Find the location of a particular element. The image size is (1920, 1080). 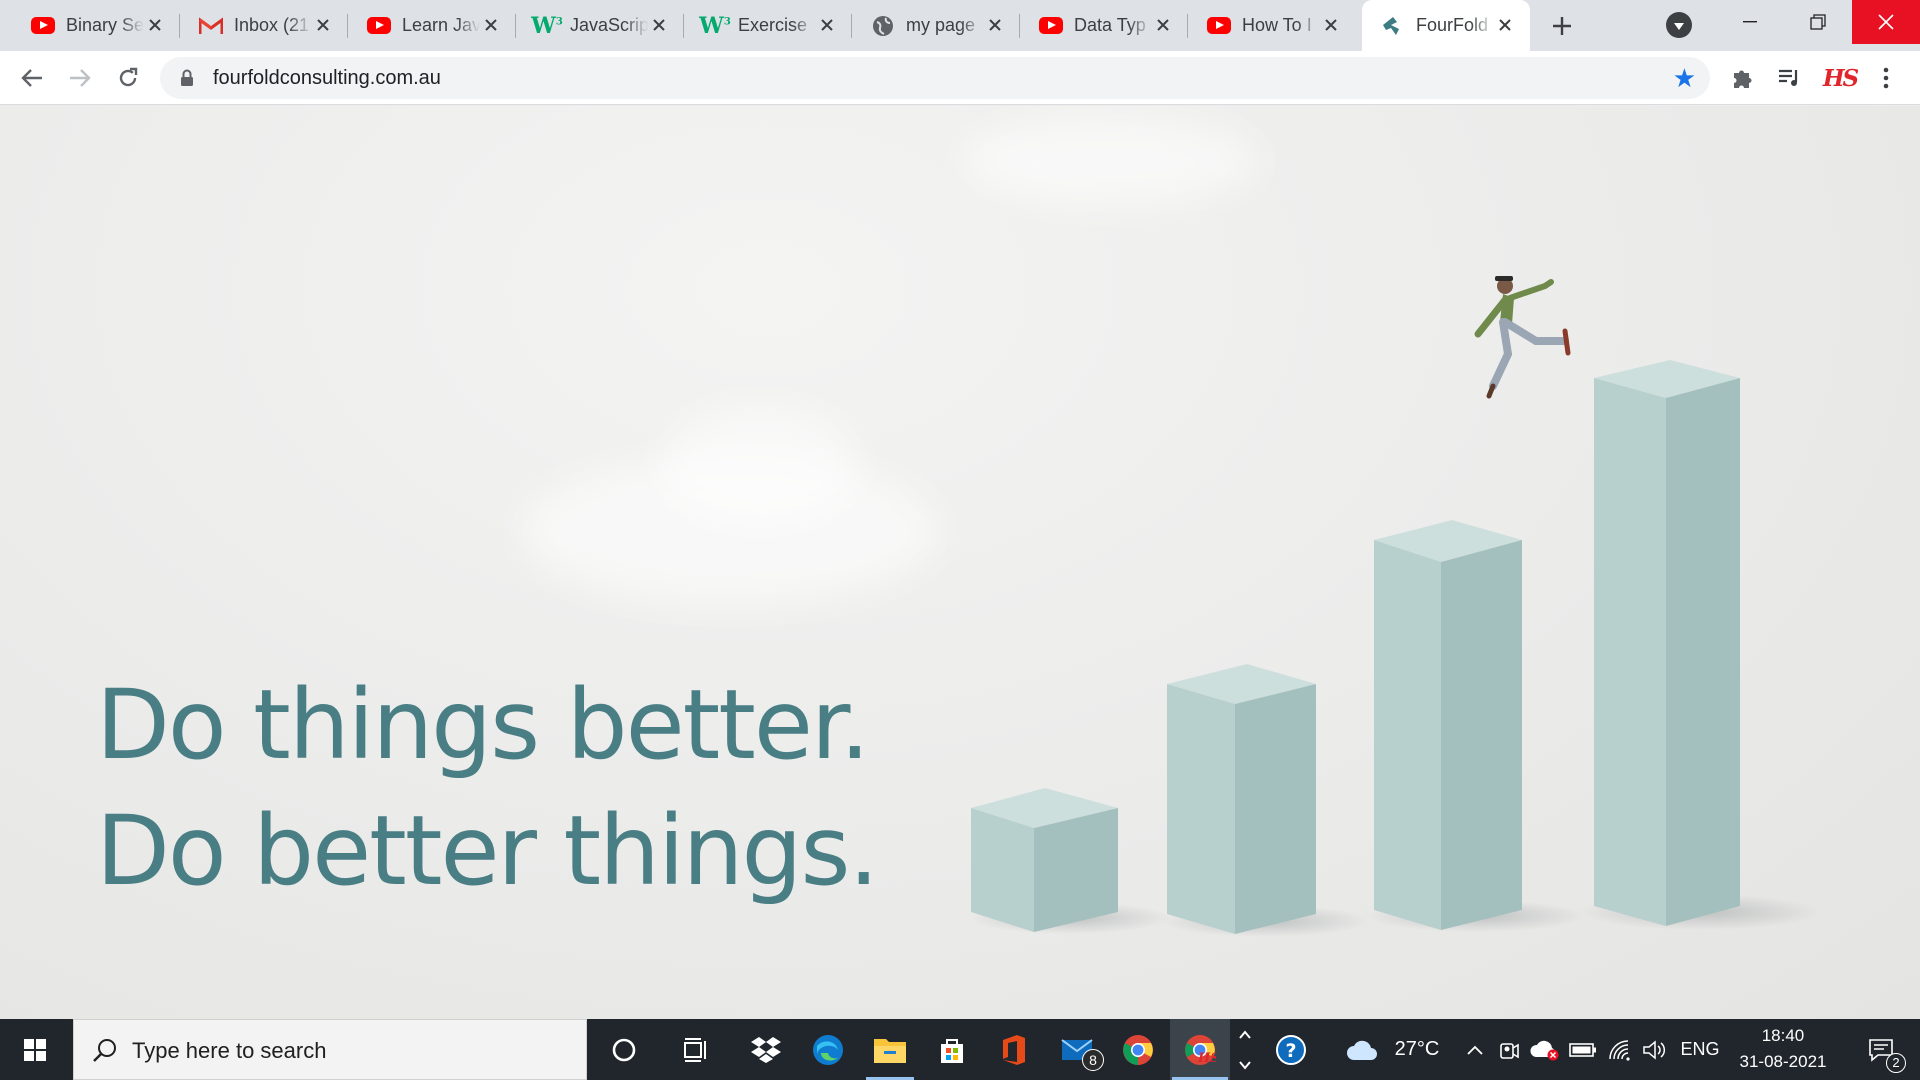

tab-1: Binary Se is located at coordinates (96, 25).